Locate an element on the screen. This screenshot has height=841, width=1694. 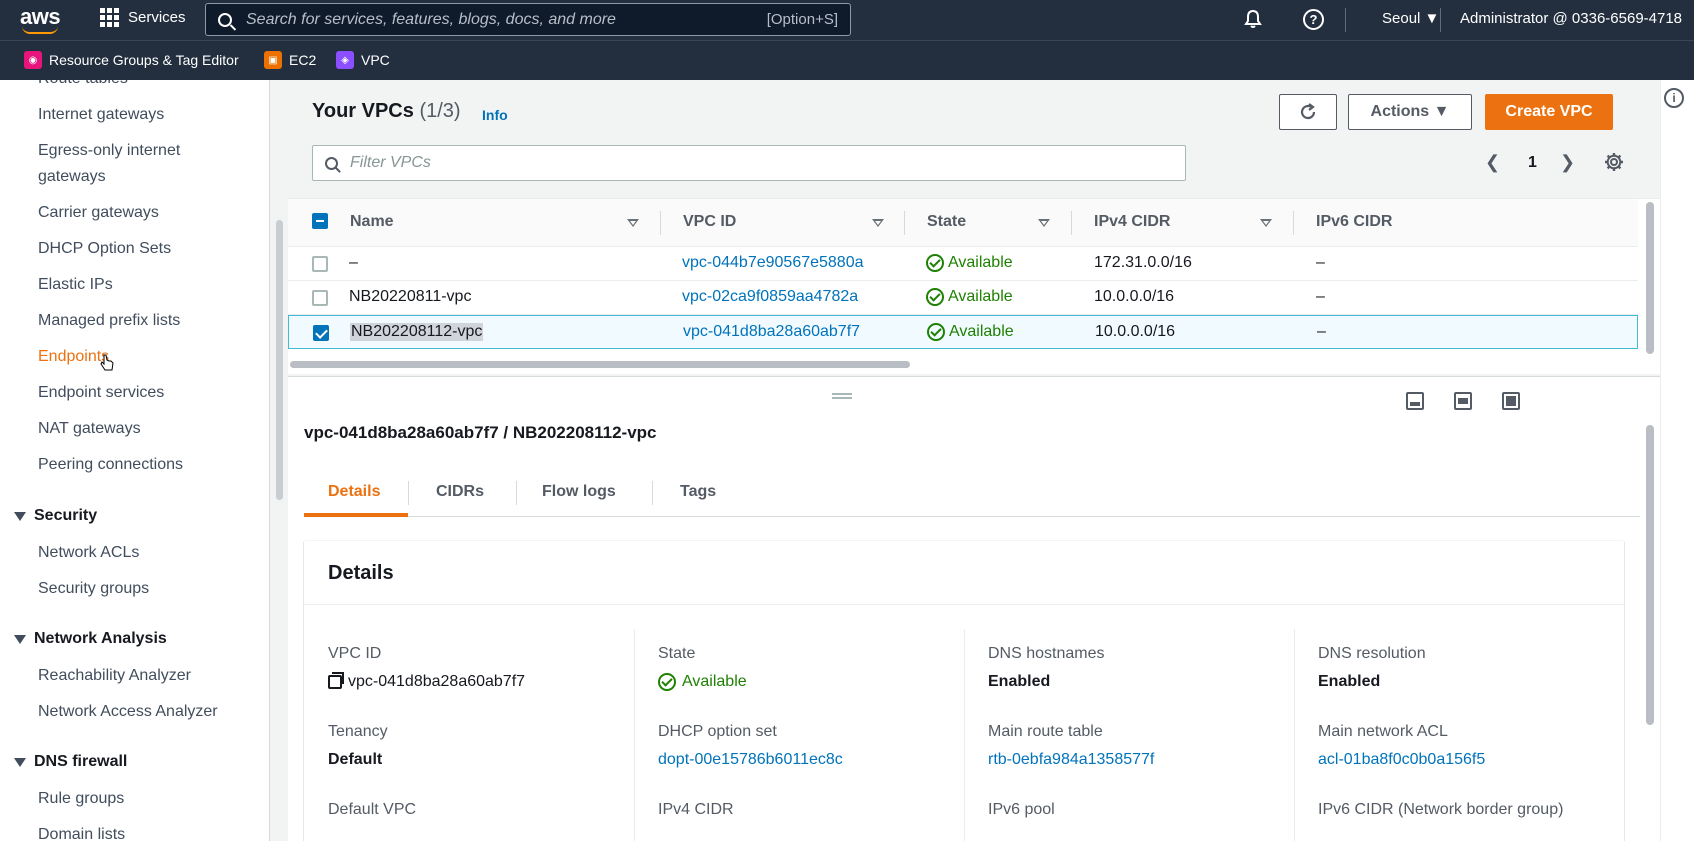
refresh-button is located at coordinates (1308, 112).